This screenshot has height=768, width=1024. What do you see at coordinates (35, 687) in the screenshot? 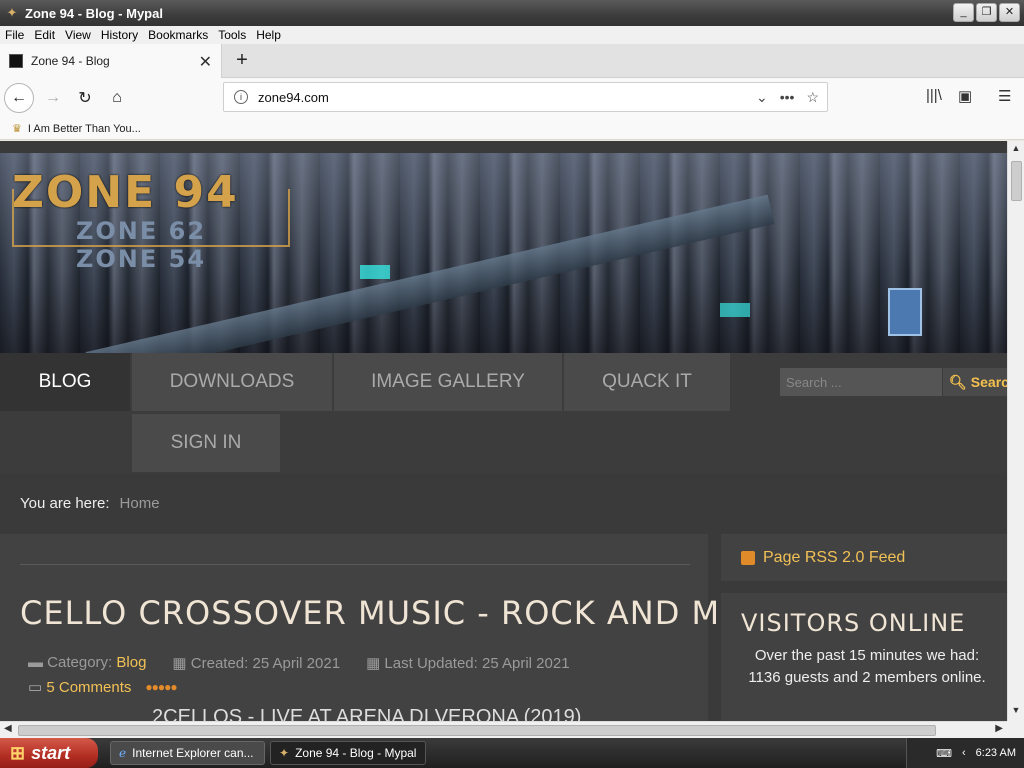
I see `comment-icon: ▭` at bounding box center [35, 687].